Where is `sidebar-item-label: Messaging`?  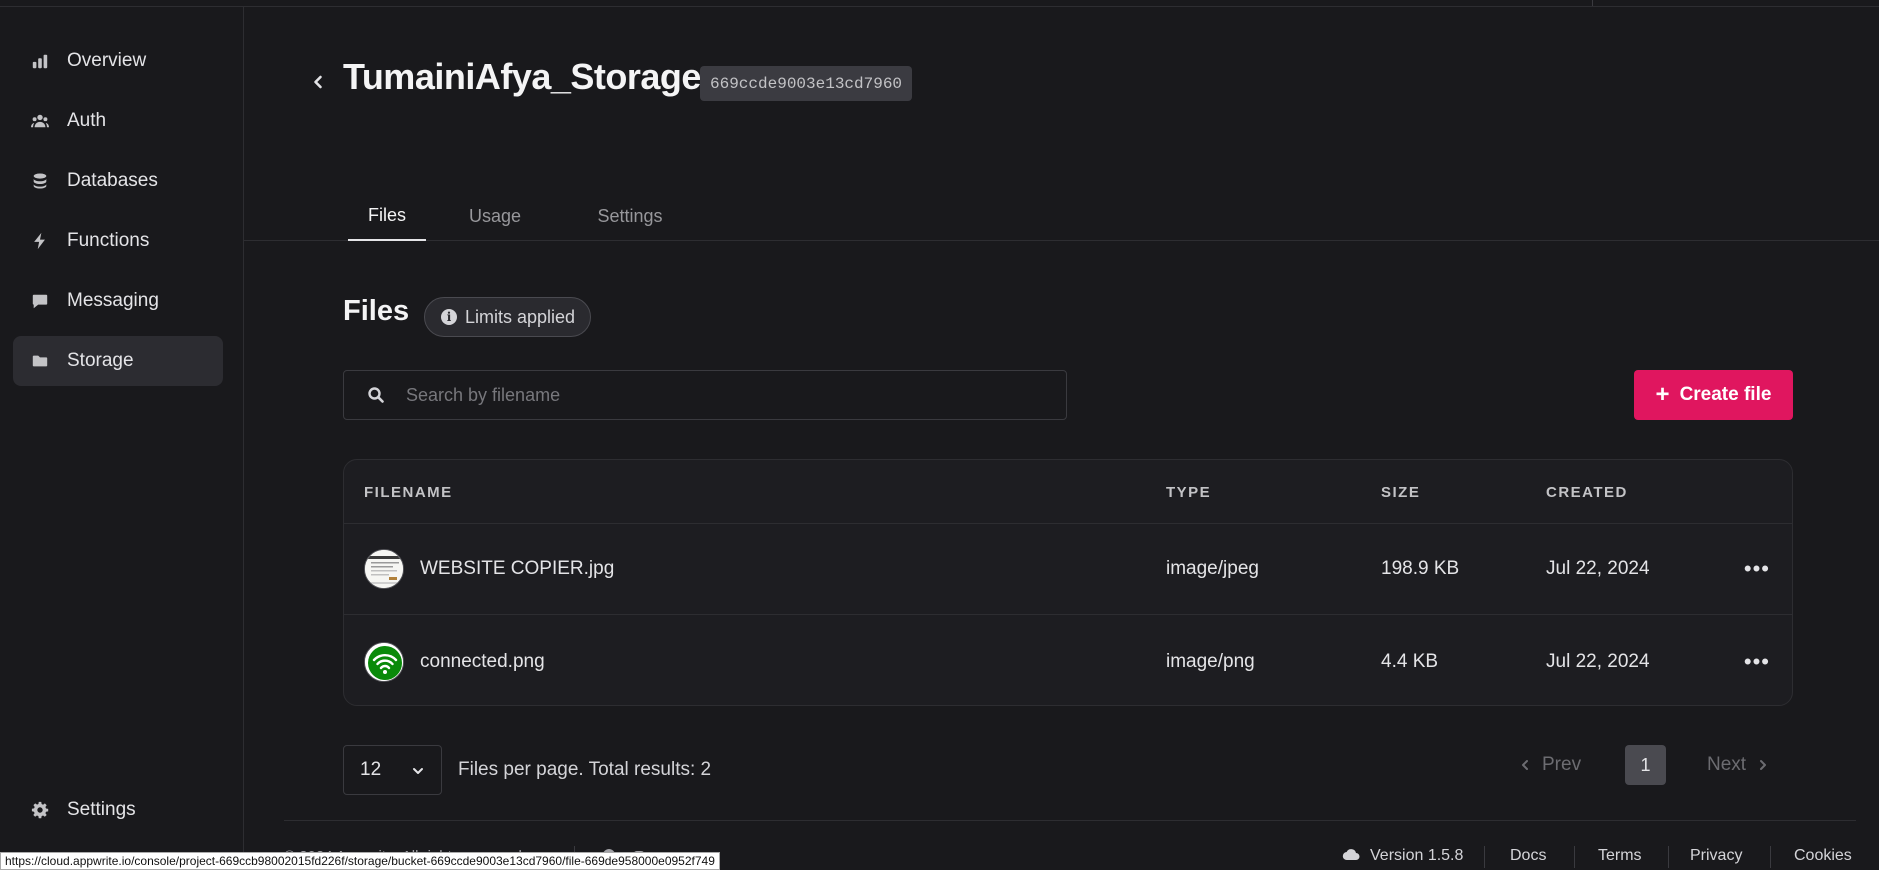 sidebar-item-label: Messaging is located at coordinates (113, 300).